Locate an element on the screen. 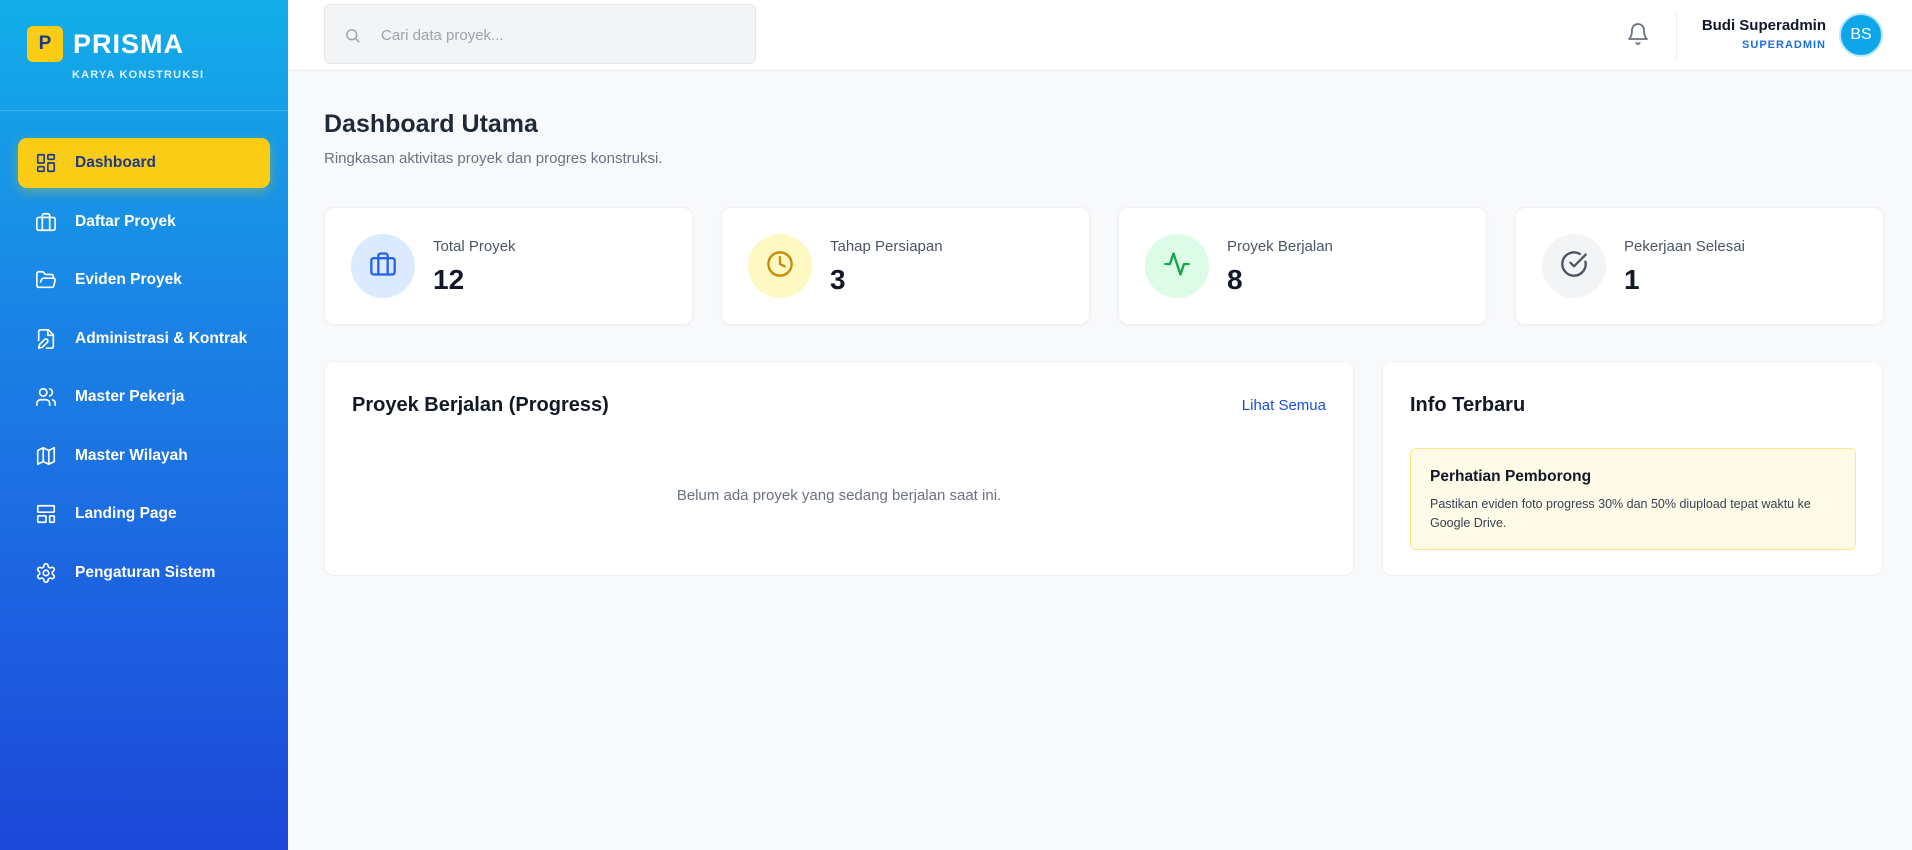 This screenshot has width=1912, height=850. search-input is located at coordinates (561, 35).